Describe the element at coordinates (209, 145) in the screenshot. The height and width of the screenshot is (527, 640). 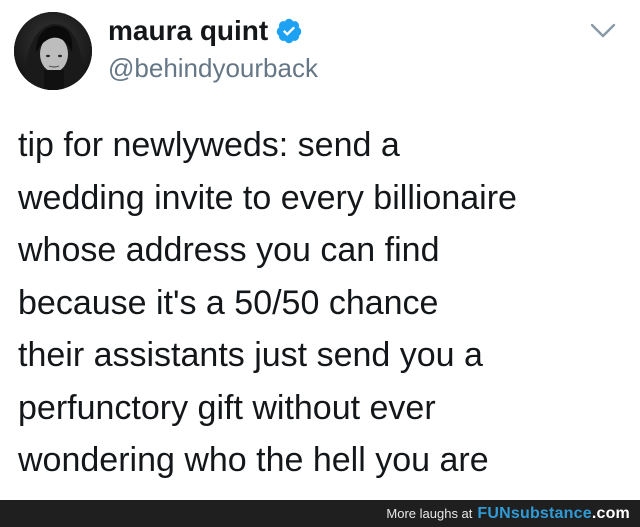
I see `tweet-text-line: tip for newlyweds: send a` at that location.